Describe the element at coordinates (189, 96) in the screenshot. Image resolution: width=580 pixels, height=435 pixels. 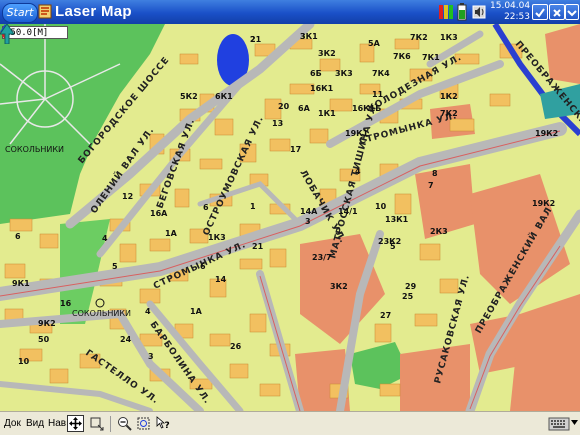
I see `building-number-label: 5К2` at that location.